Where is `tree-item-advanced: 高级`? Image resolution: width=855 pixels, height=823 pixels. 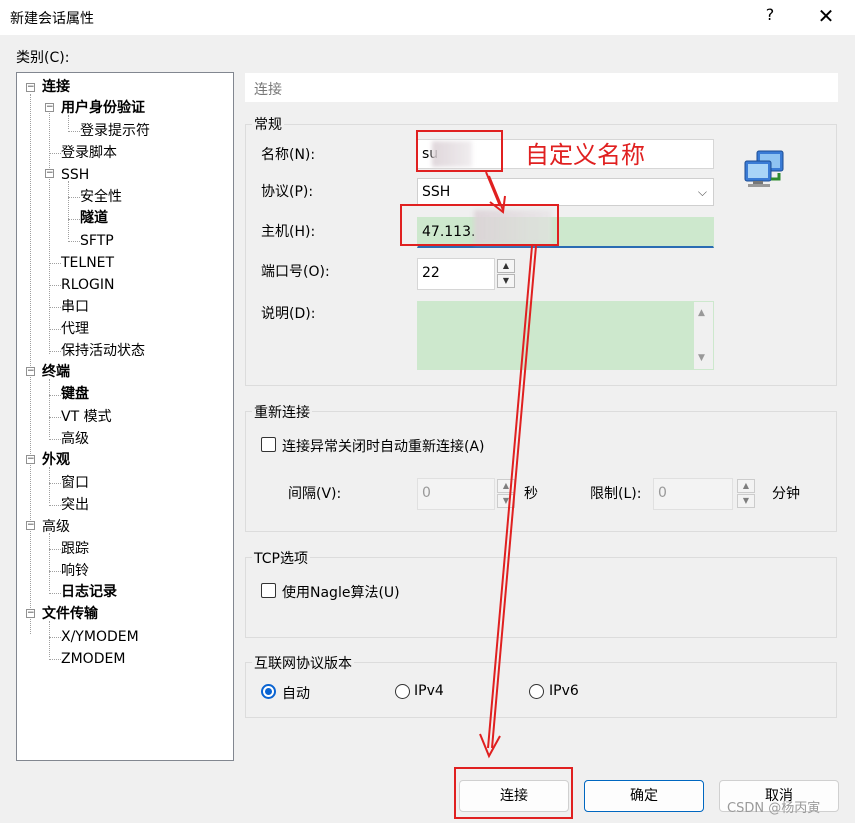 tree-item-advanced: 高级 is located at coordinates (56, 527).